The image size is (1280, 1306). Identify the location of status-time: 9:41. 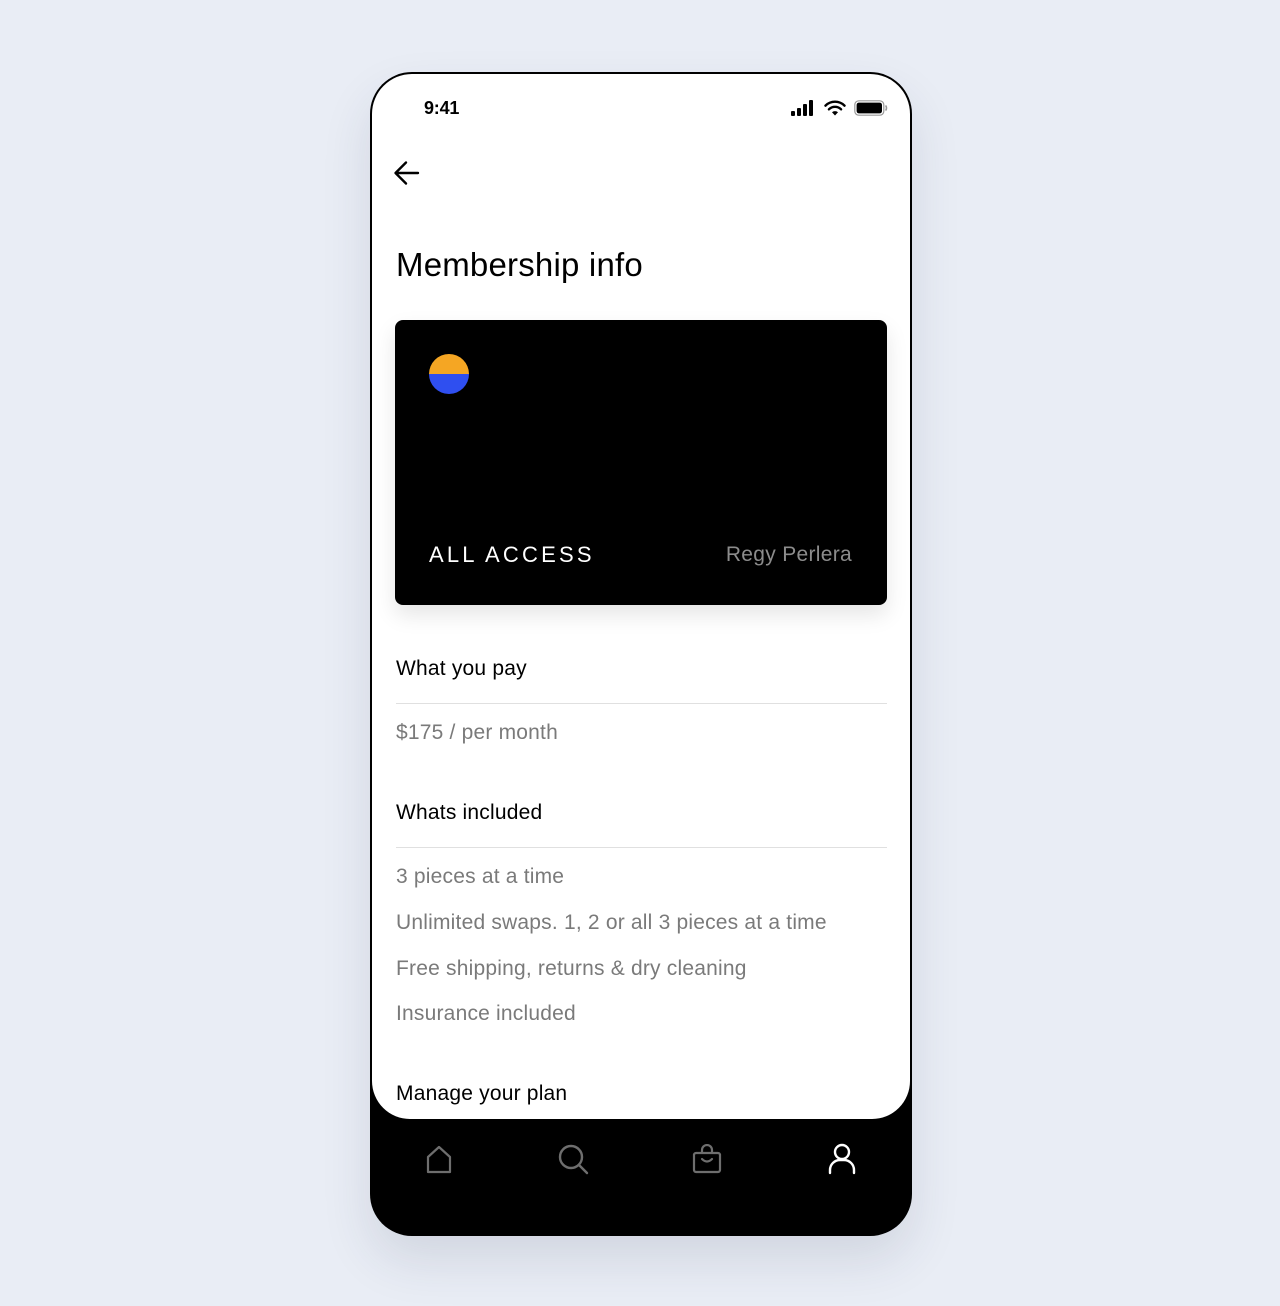
(442, 108).